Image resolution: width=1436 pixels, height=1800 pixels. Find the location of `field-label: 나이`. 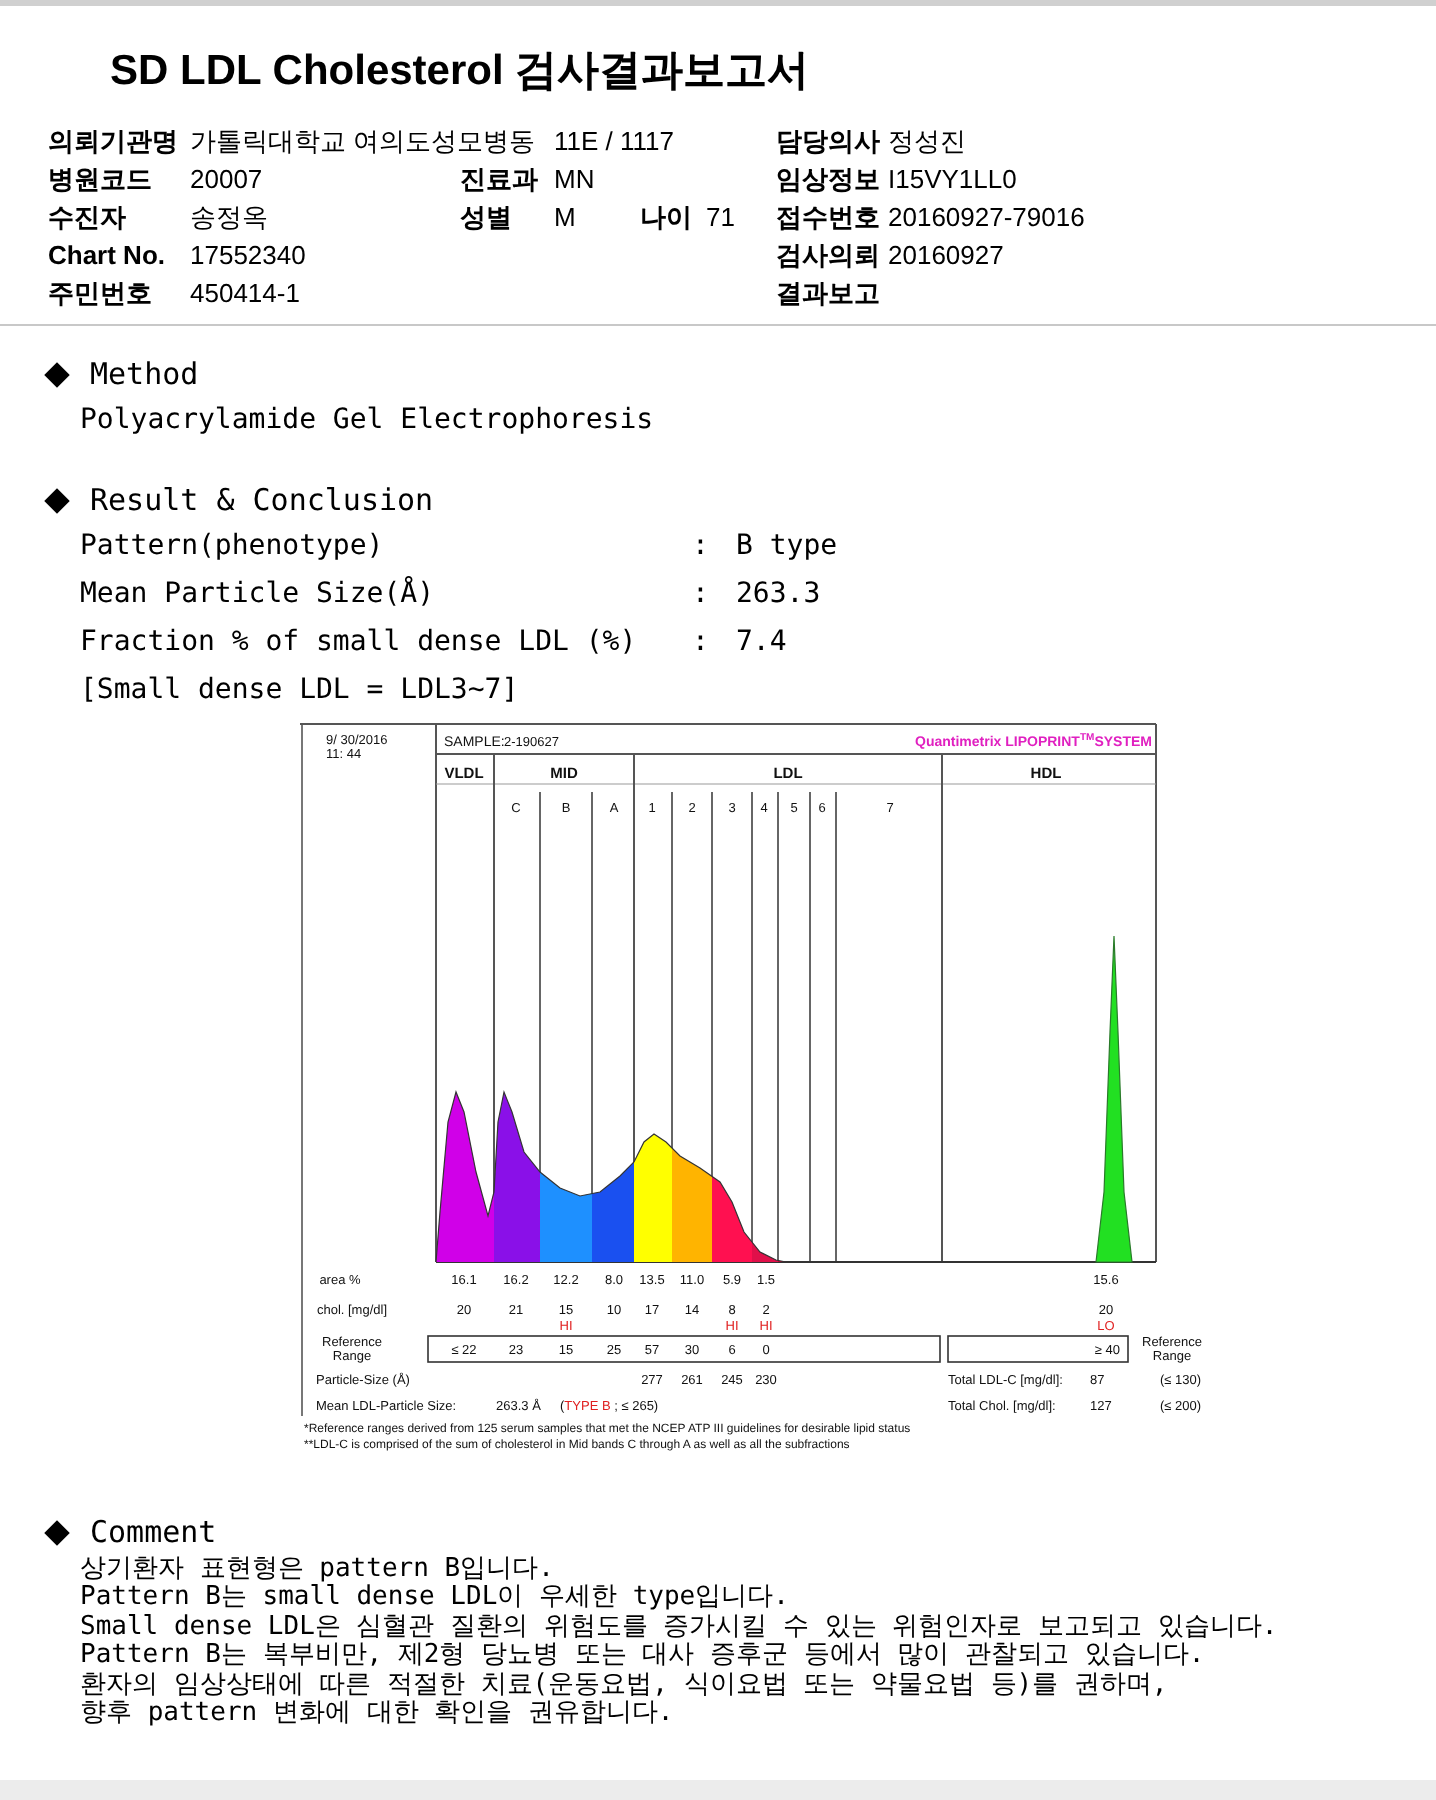

field-label: 나이 is located at coordinates (667, 218).